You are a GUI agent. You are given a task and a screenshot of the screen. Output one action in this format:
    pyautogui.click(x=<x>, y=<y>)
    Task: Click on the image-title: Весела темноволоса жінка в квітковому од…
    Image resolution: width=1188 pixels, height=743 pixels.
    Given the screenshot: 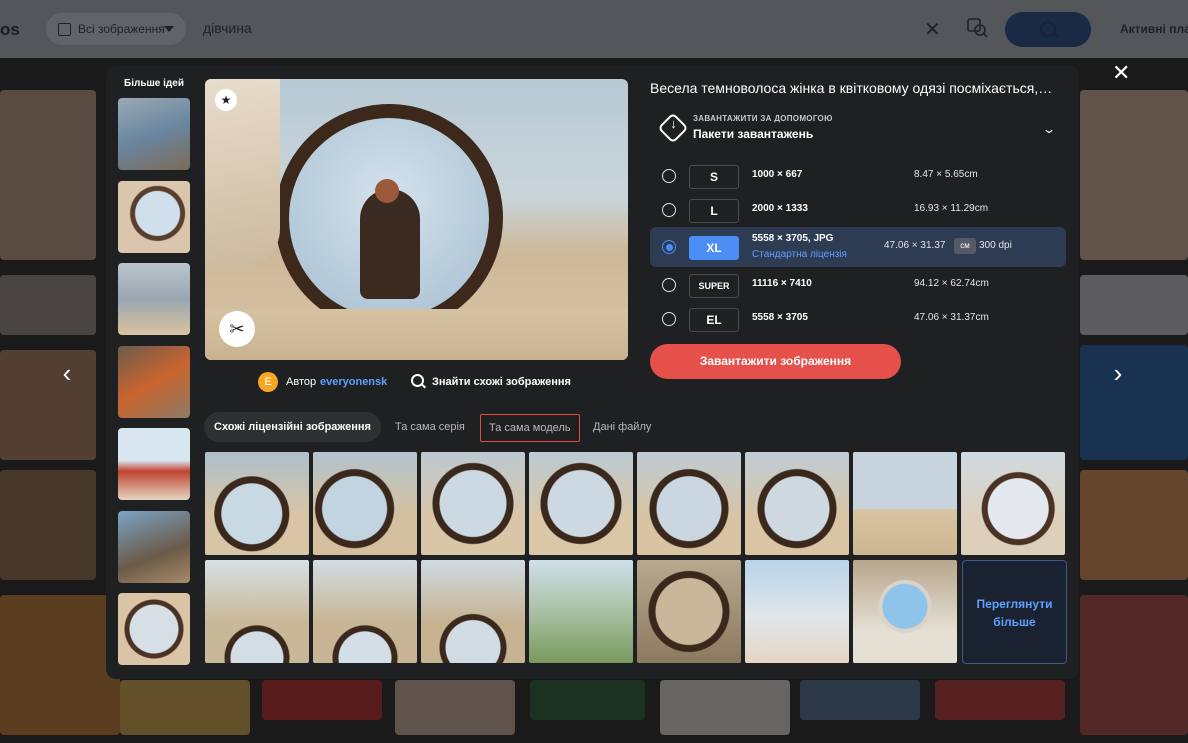 What is the action you would take?
    pyautogui.click(x=851, y=88)
    